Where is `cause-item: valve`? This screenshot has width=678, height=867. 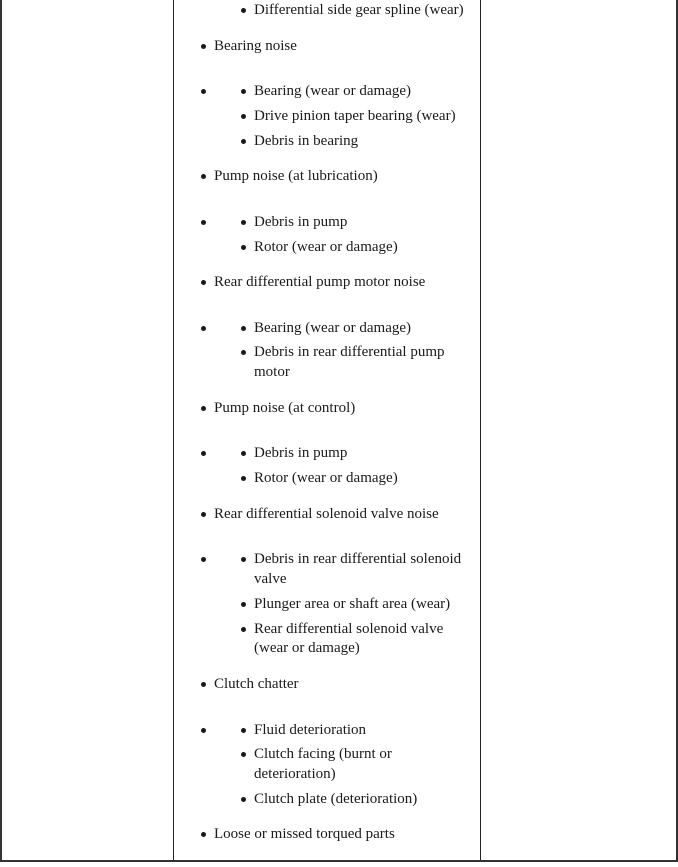 cause-item: valve is located at coordinates (270, 579).